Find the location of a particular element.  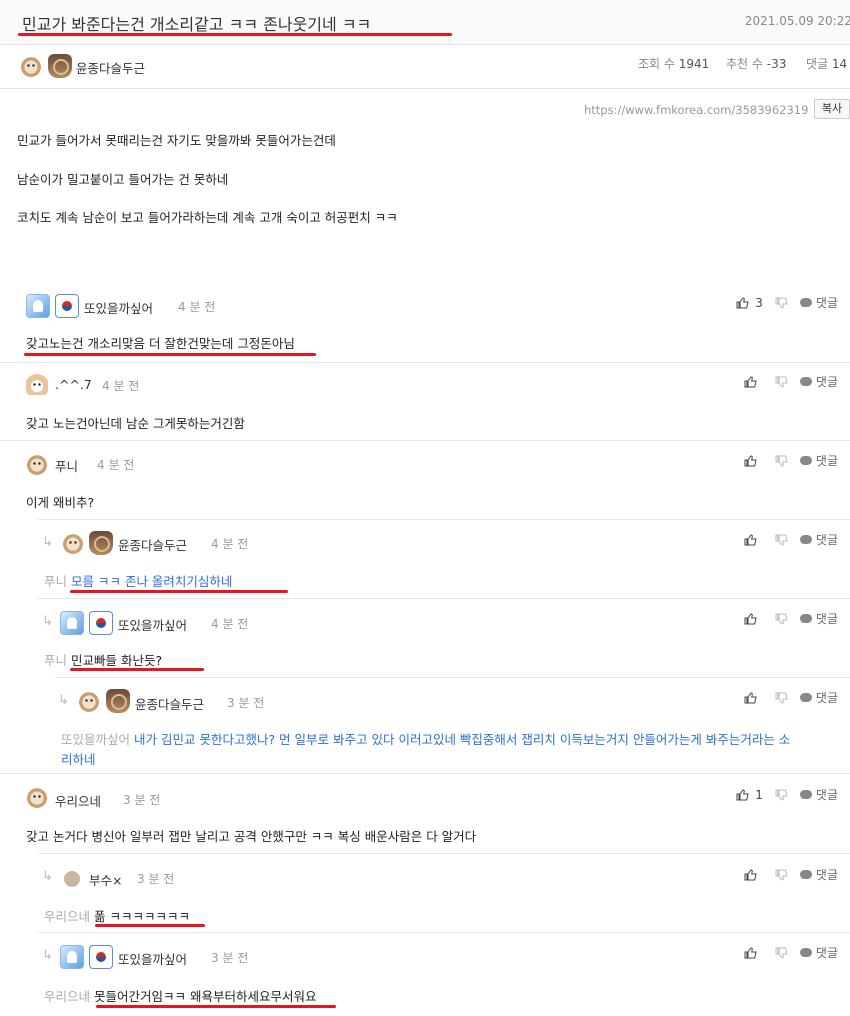

reply-comment: ↳ 부수× 3 분 전 우리으네 폶 ㅋㅋㅋㅋㅋㅋㅋ 댓글 is located at coordinates (444, 893).